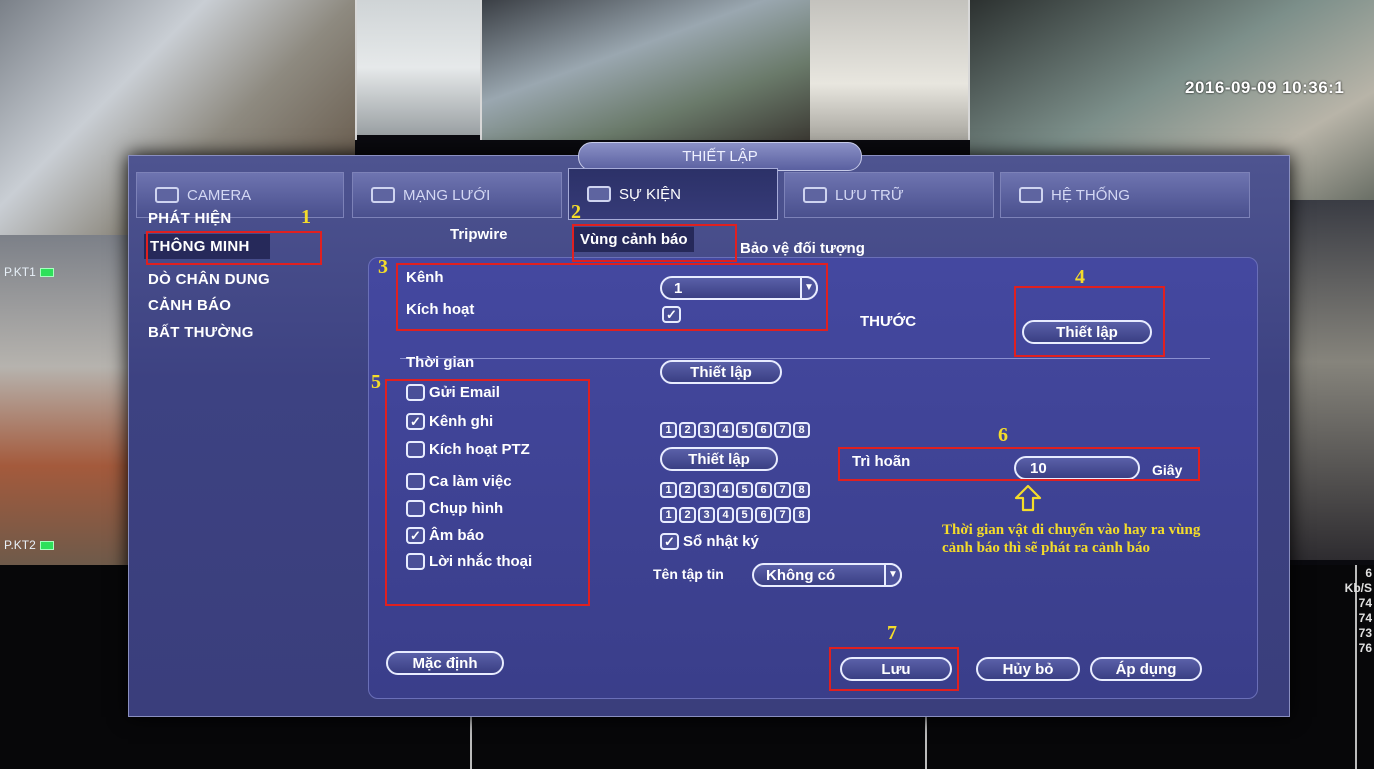 The height and width of the screenshot is (769, 1374). Describe the element at coordinates (688, 574) in the screenshot. I see `file-label: Tên tập tin` at that location.